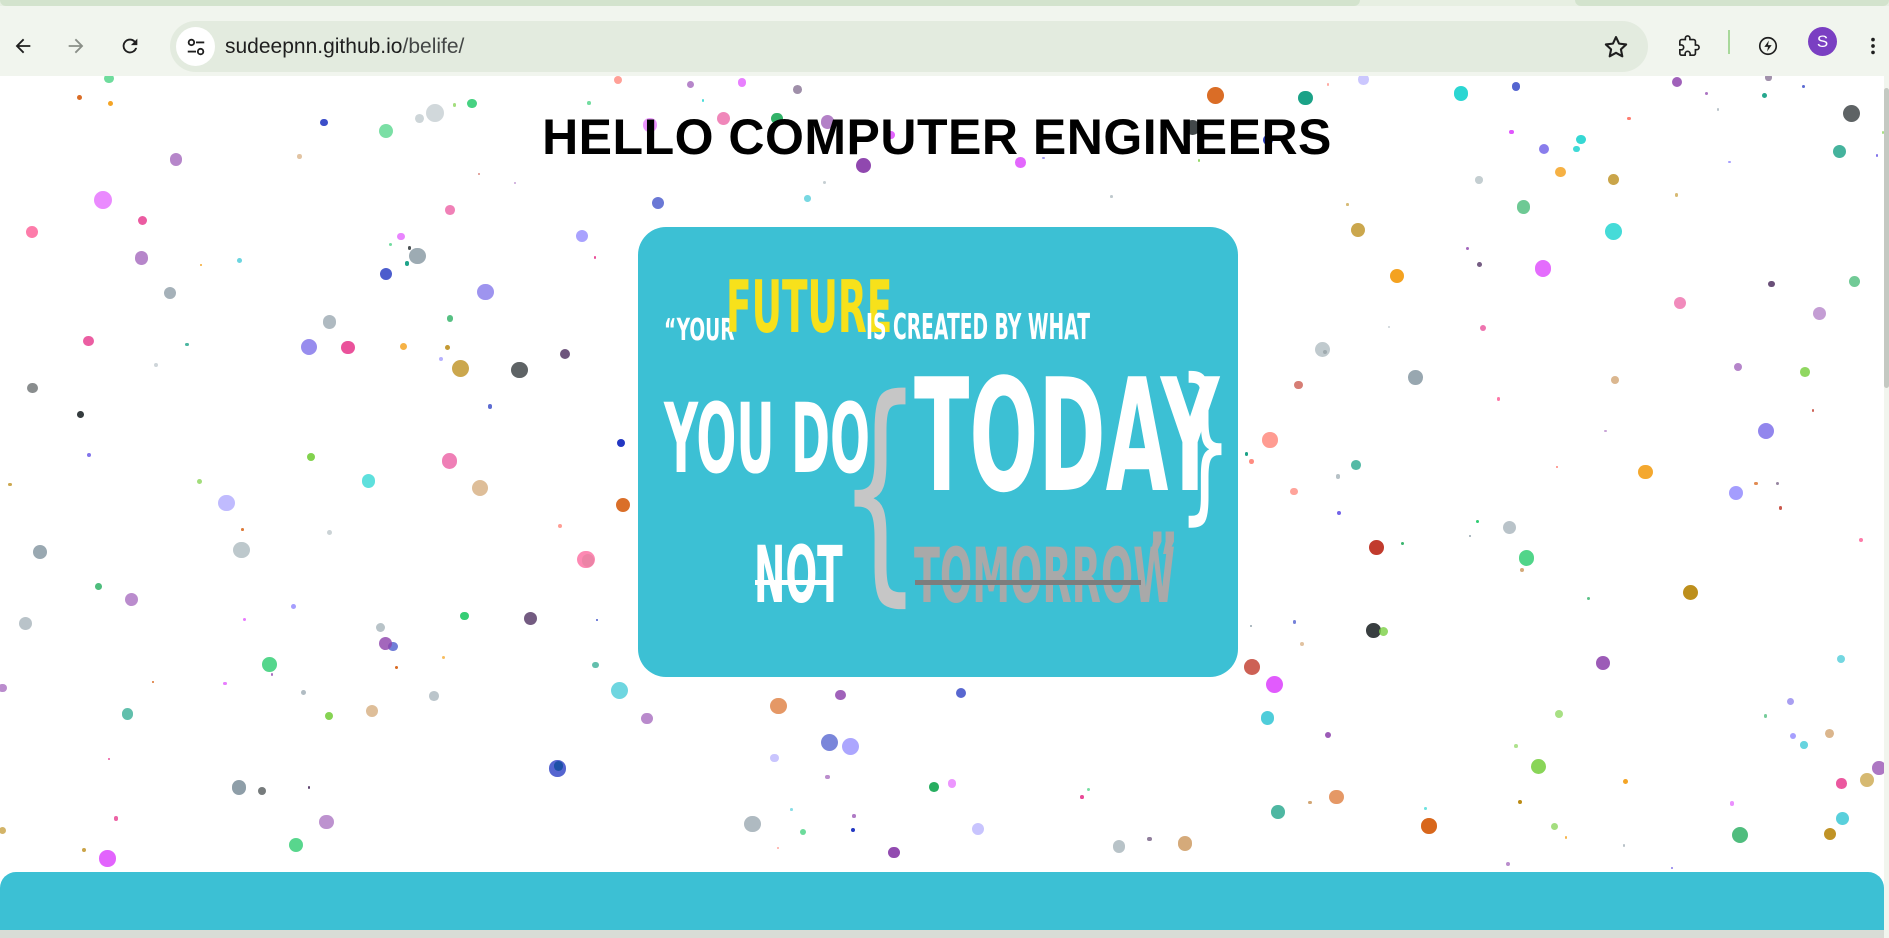 Image resolution: width=1889 pixels, height=938 pixels. Describe the element at coordinates (909, 46) in the screenshot. I see `address-bar: sudeepnn.github.io/belife/` at that location.